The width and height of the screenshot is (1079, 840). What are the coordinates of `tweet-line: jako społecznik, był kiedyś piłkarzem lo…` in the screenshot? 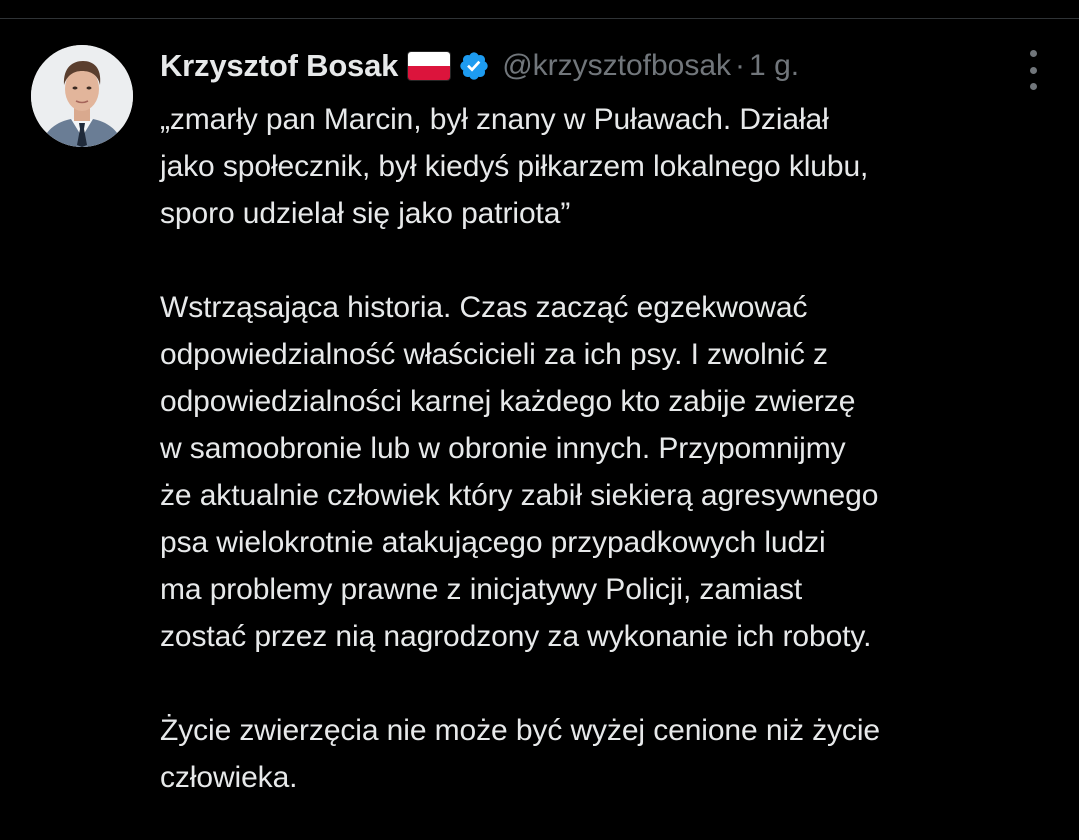 It's located at (514, 166).